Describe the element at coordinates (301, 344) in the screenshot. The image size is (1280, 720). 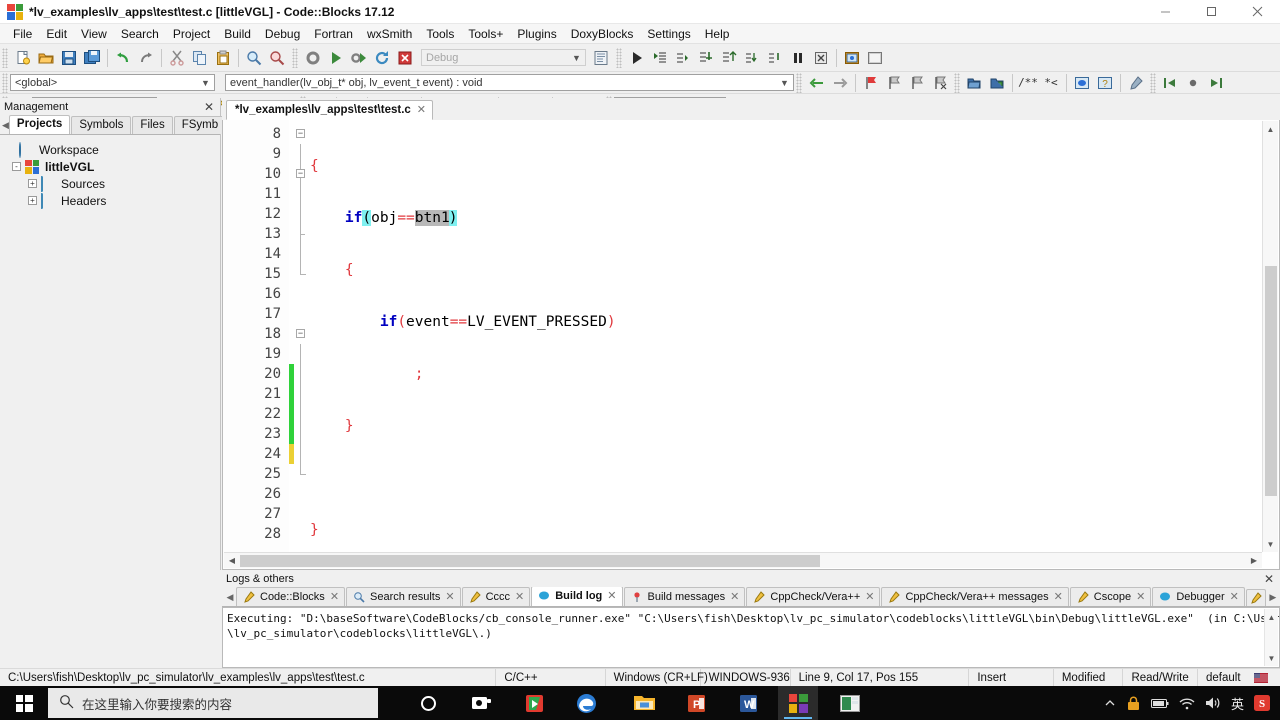
I see `fold-margin: − − −` at that location.